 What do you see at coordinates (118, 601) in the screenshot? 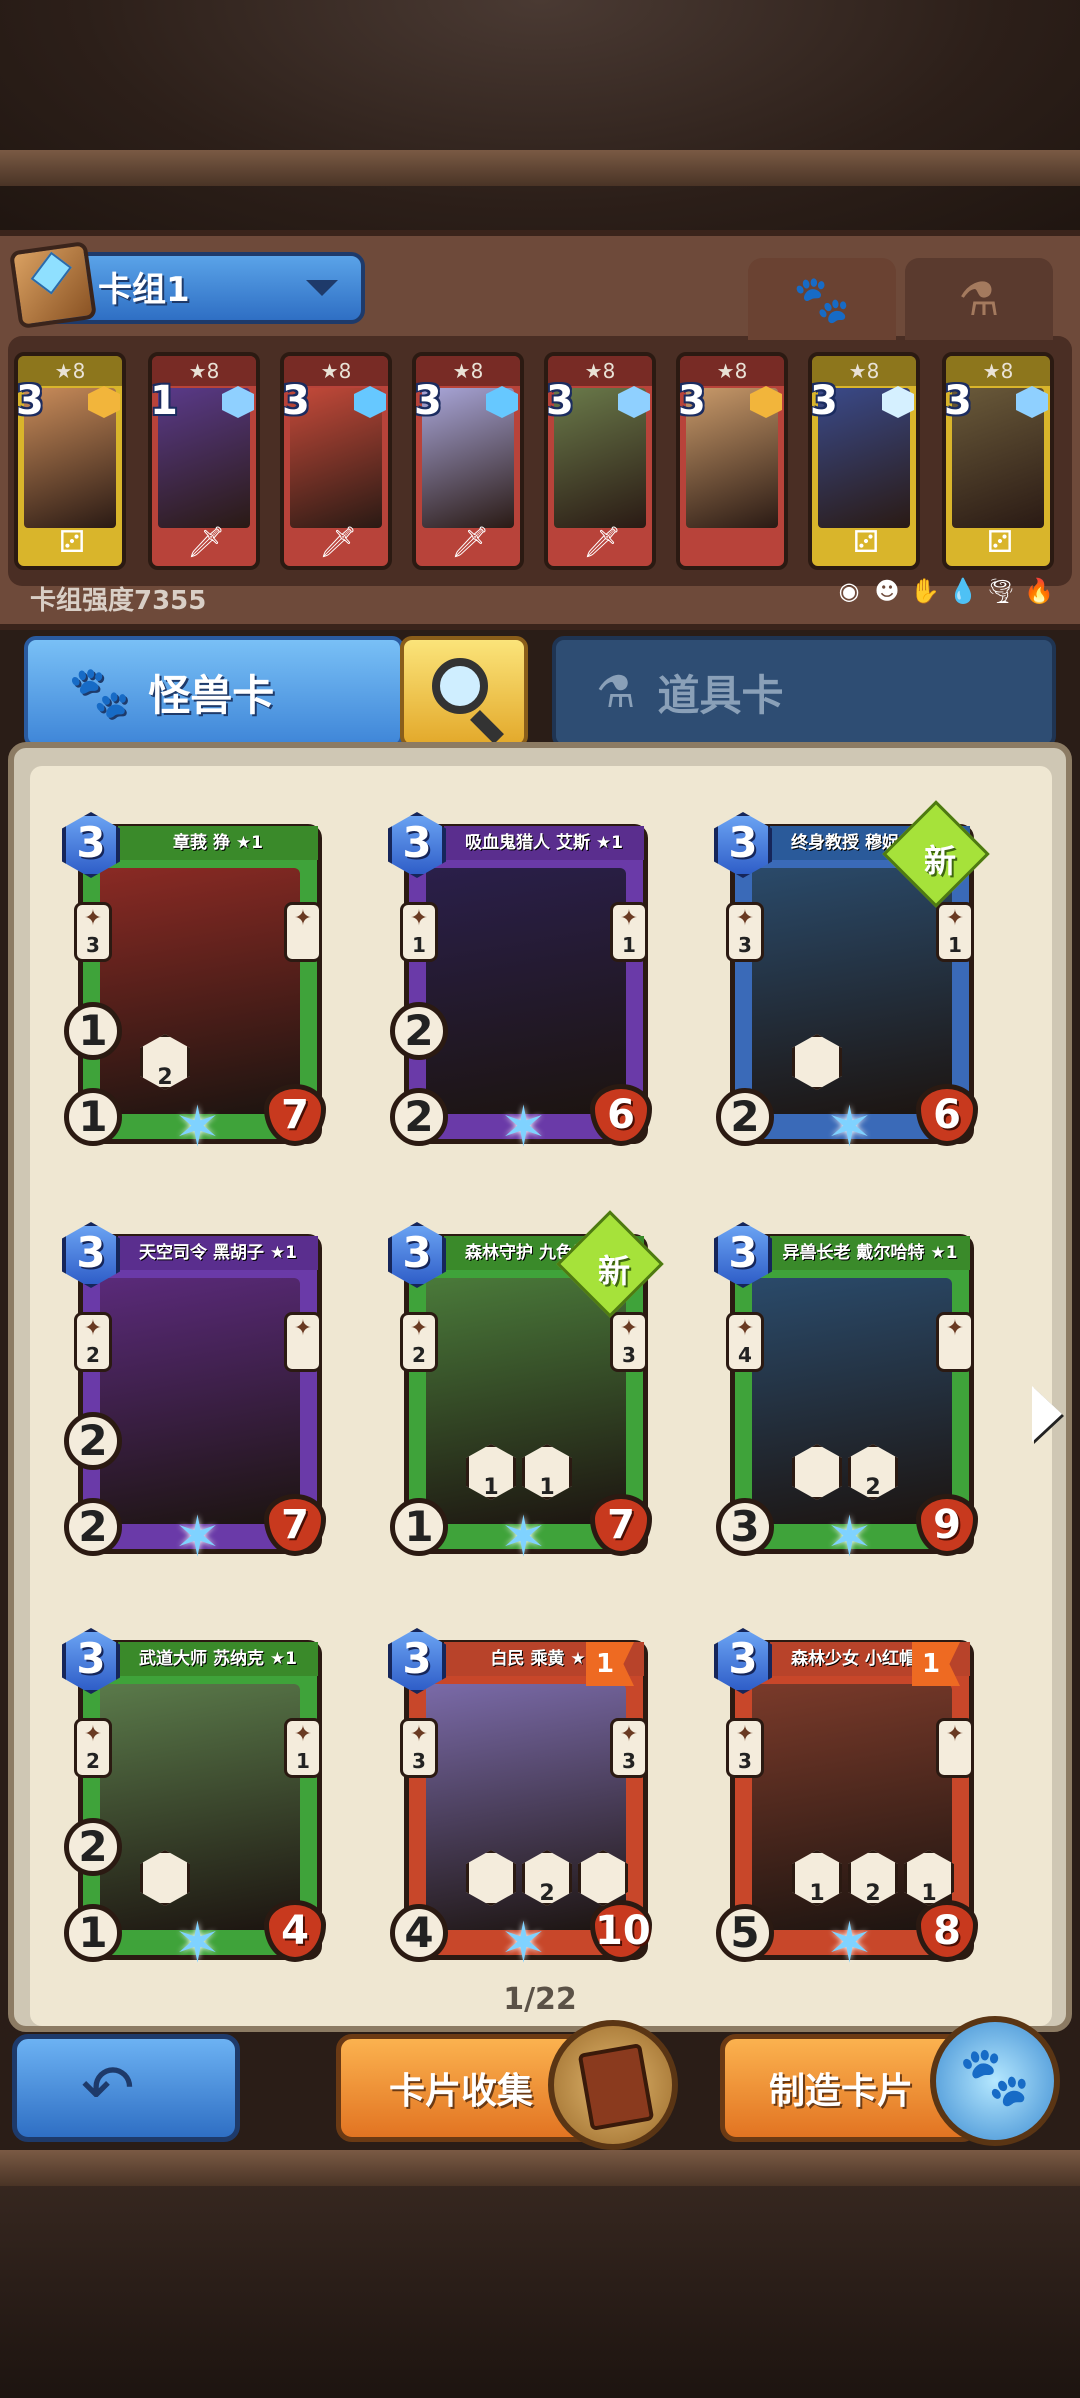
I see `deck-power: 卡组强度7355` at bounding box center [118, 601].